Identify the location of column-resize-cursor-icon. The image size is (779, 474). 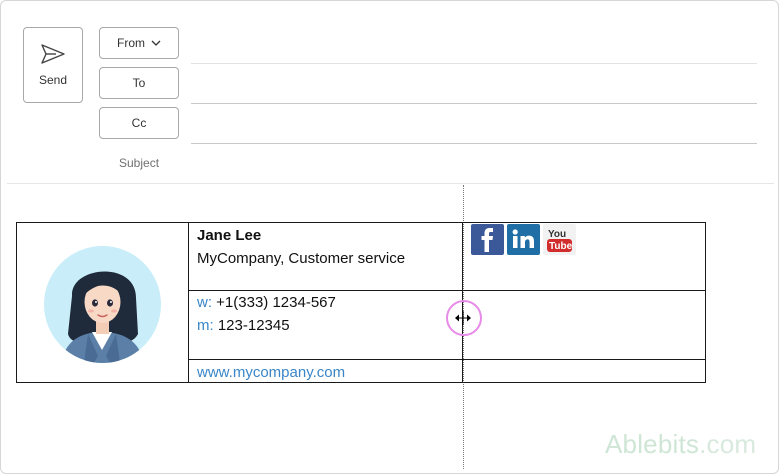
(463, 318).